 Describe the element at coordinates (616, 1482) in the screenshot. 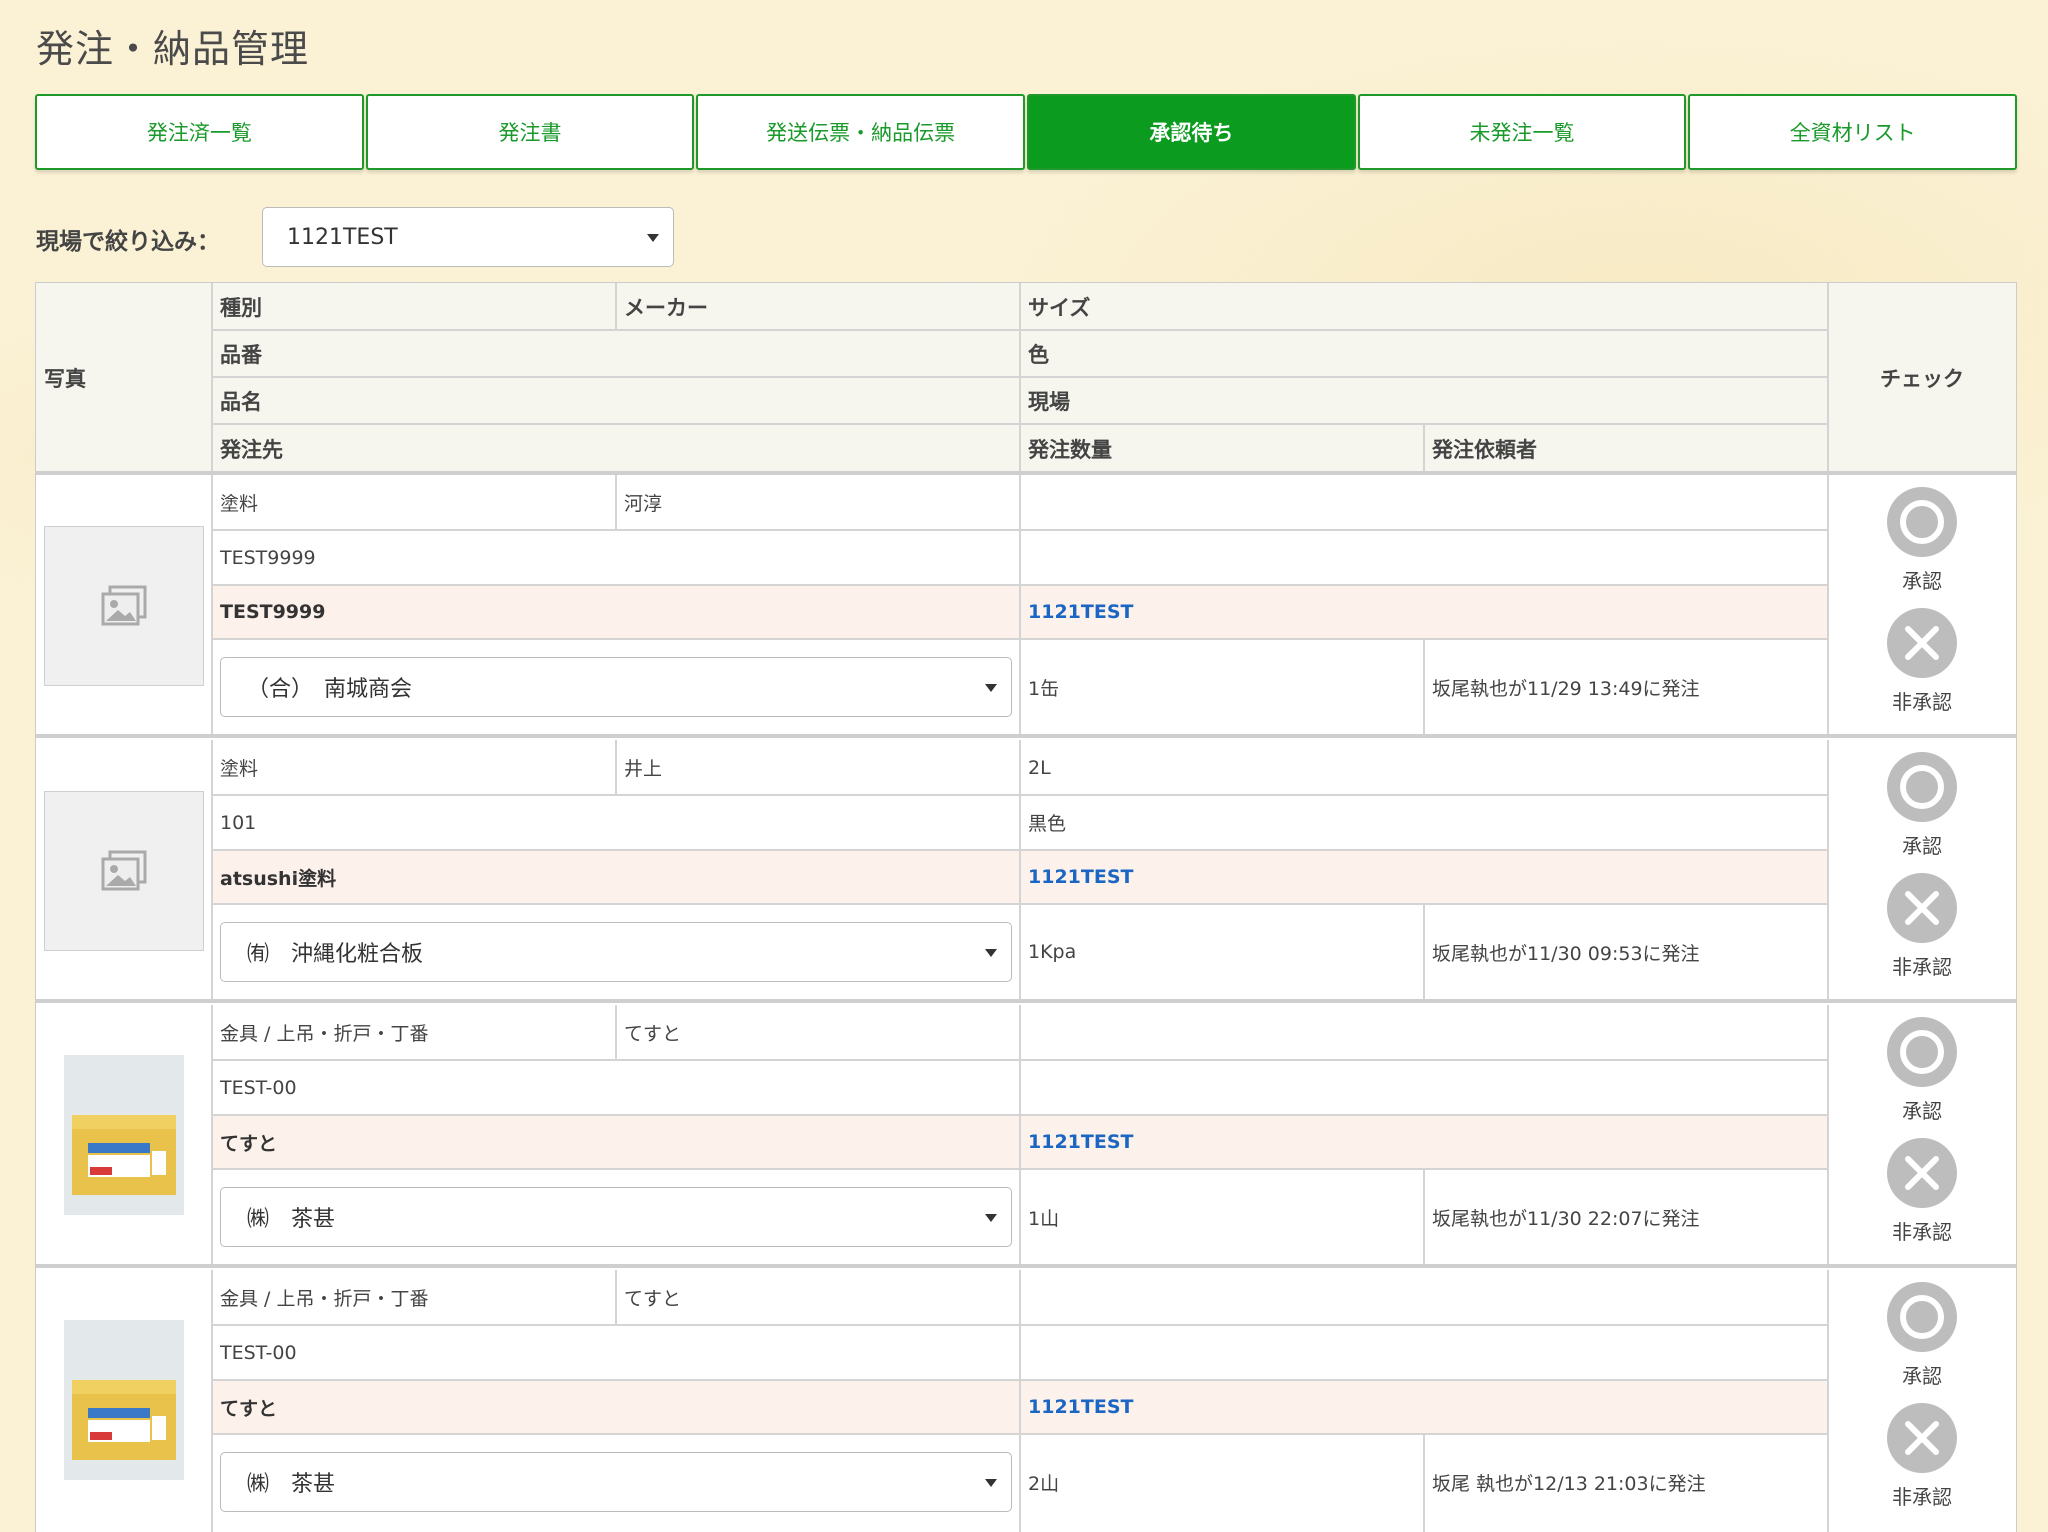

I see `row4-supplier-select: ㈱ 茶甚` at that location.